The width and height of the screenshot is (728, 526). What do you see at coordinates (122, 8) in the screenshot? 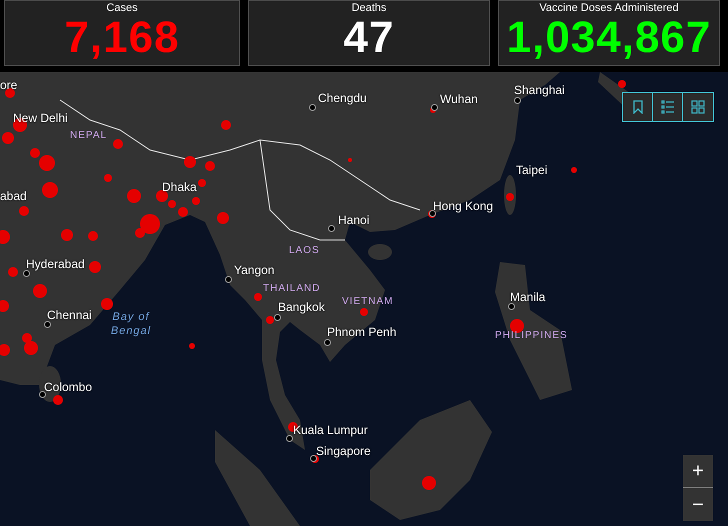
I see `stat-label: Cases` at bounding box center [122, 8].